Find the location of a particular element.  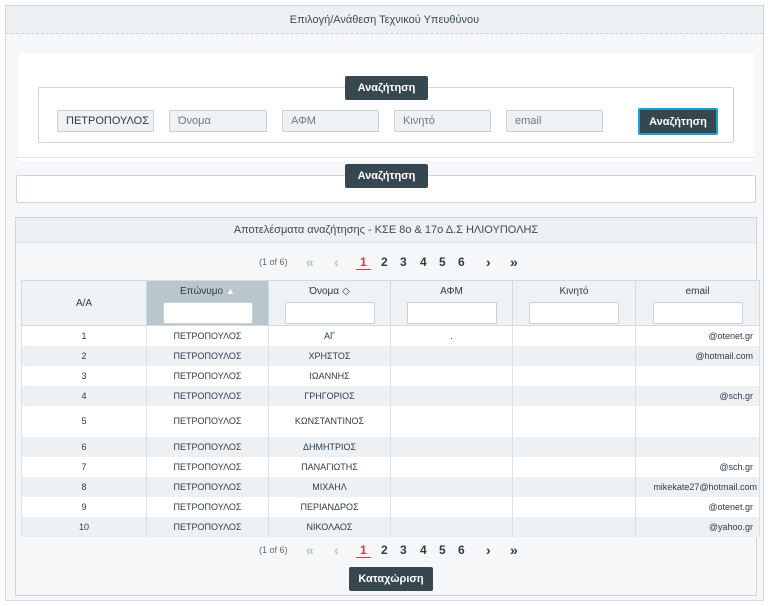

table-row: 10 ΠΕΤΡΟΠΟΥΛΟΣ ΝΙΚΟΛΑΟΣ @yahoo.gr is located at coordinates (390, 526).